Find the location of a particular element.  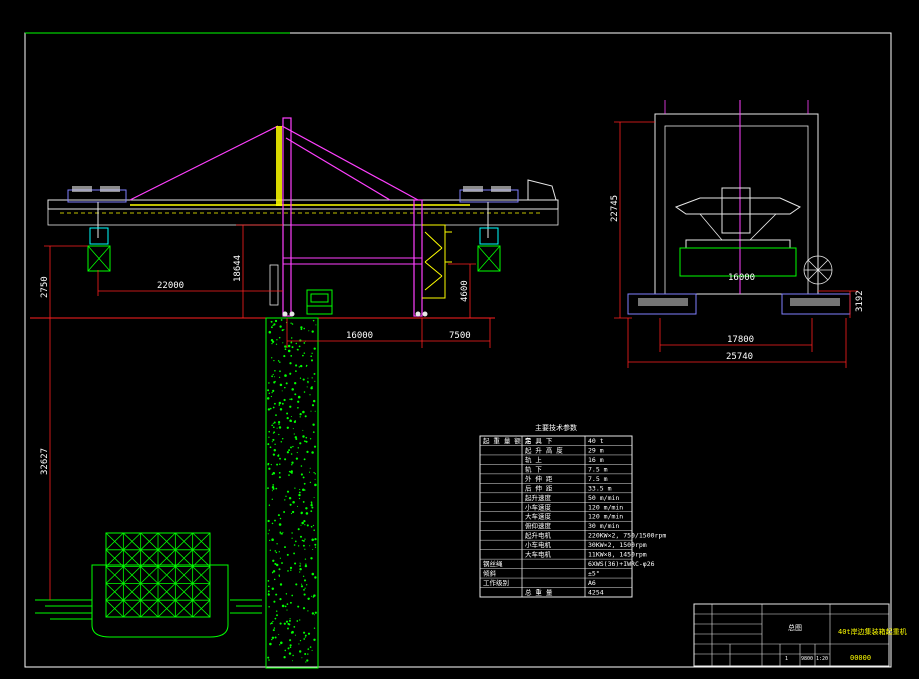

spec-cell-c2: 总 重 量 is located at coordinates (539, 592).